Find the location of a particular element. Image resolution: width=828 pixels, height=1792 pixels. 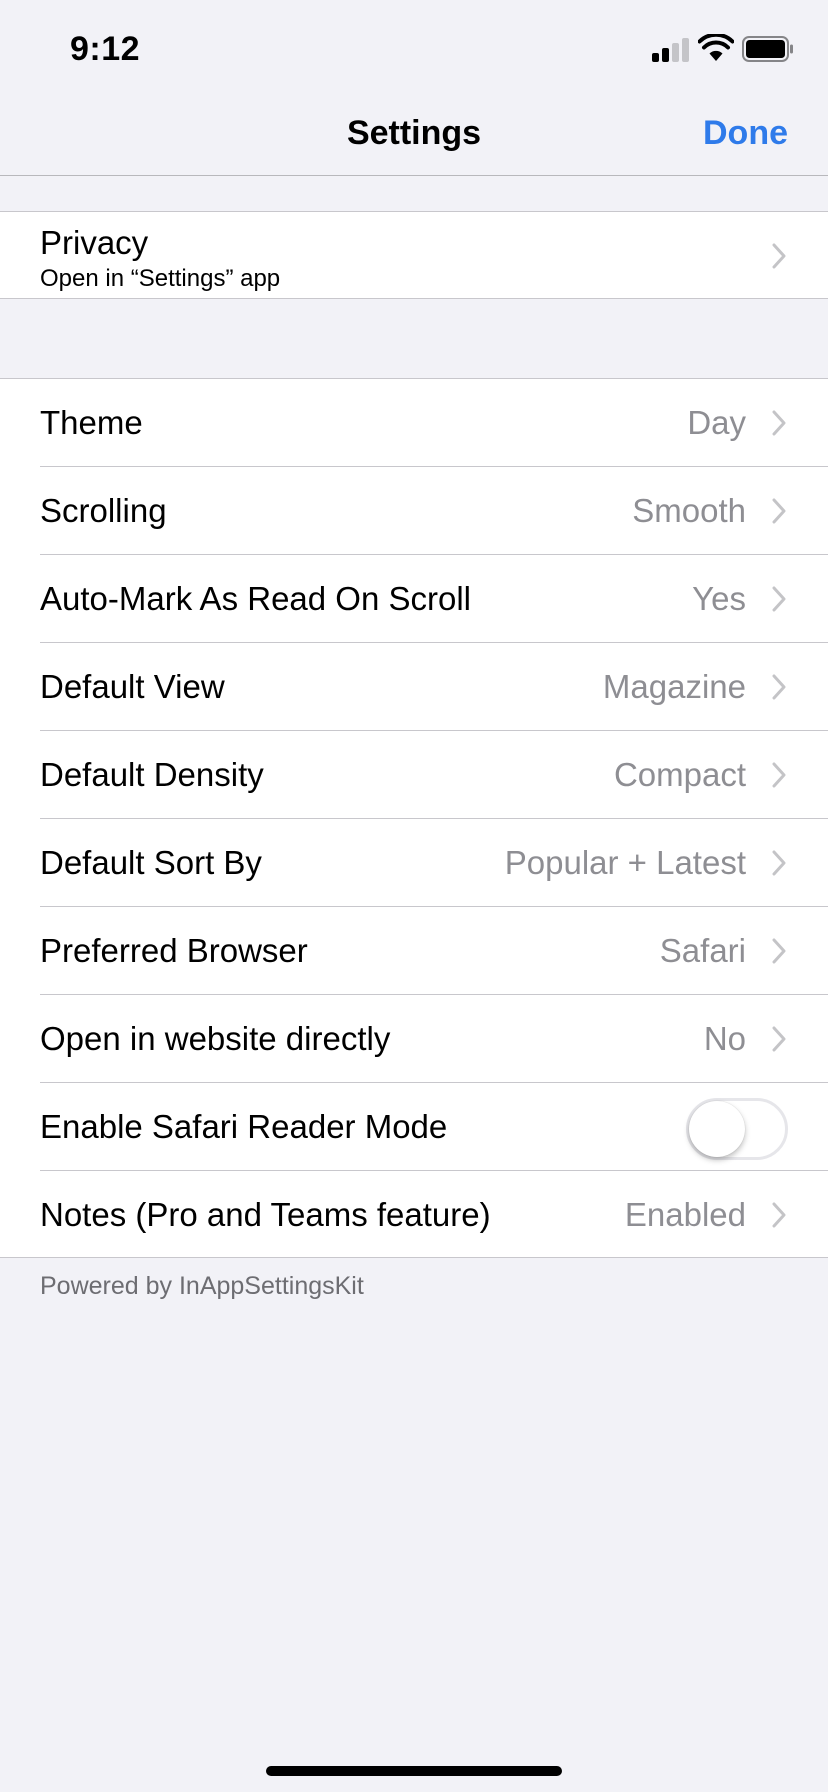

setting-value: Enabled is located at coordinates (685, 1214).